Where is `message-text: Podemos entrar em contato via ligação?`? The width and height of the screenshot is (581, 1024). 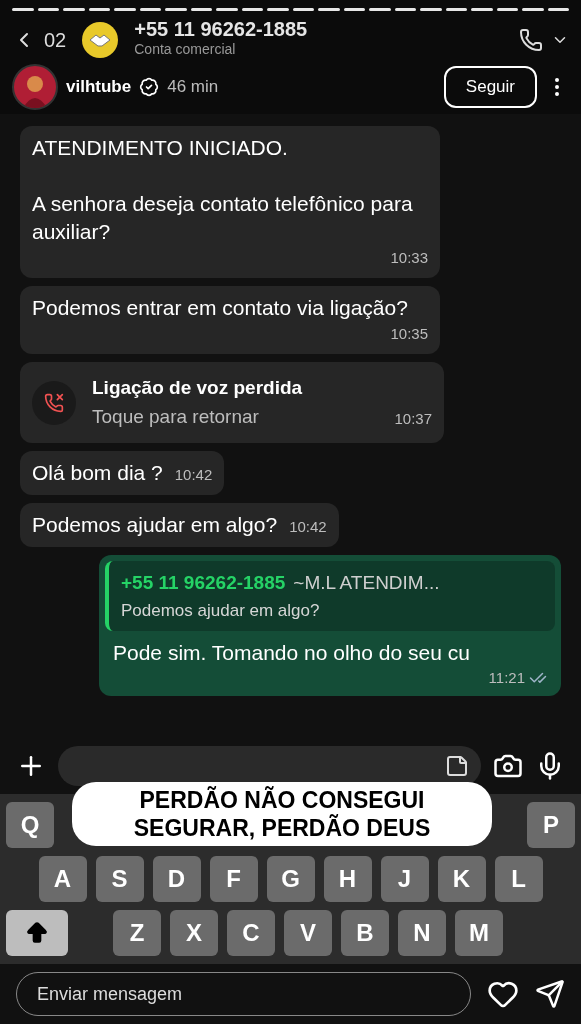
message-text: Podemos entrar em contato via ligação? is located at coordinates (220, 308).